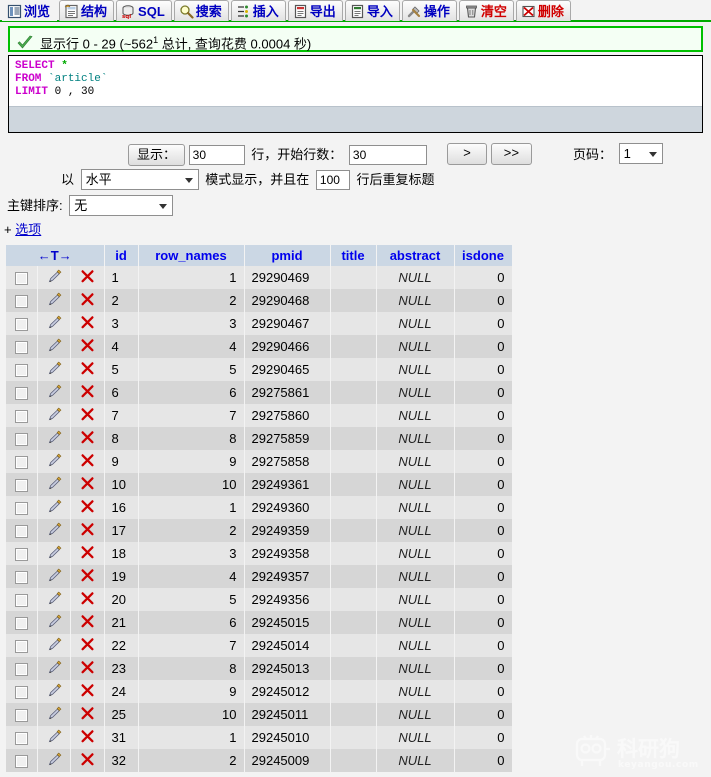 This screenshot has height=777, width=711. Describe the element at coordinates (121, 691) in the screenshot. I see `cell-id: 24` at that location.